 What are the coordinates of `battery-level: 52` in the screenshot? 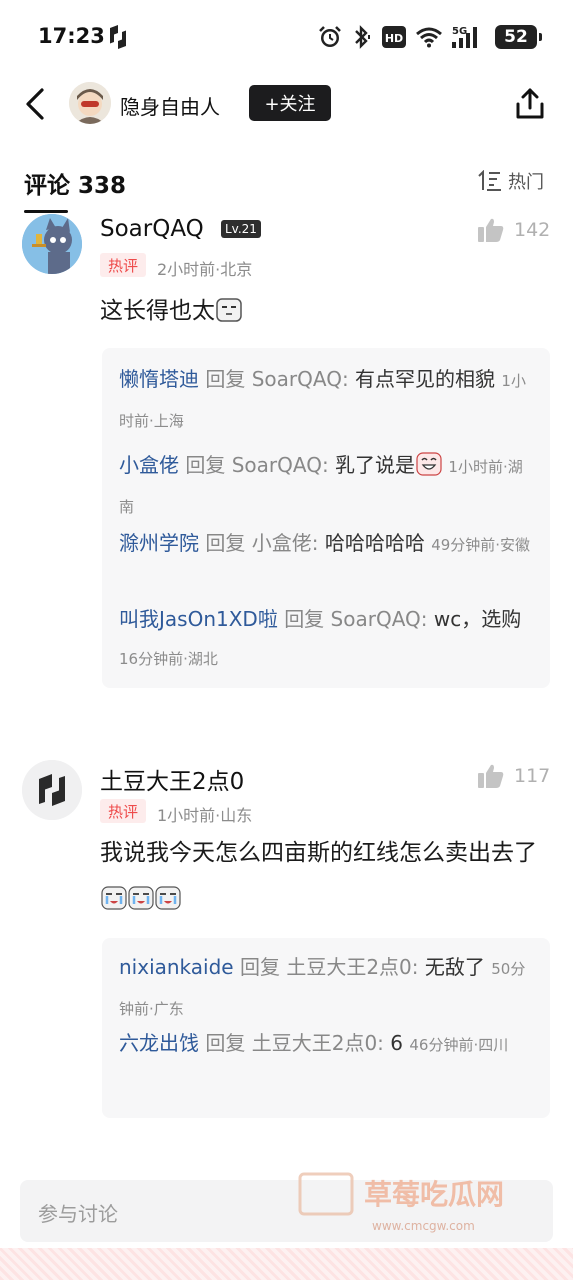 It's located at (516, 37).